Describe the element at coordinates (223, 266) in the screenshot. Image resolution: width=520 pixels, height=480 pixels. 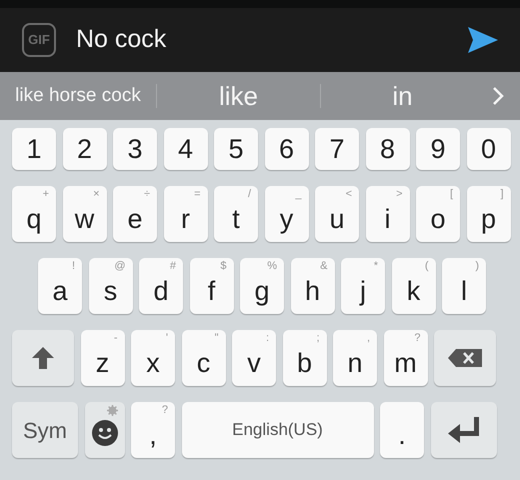
I see `key-hint: $` at that location.